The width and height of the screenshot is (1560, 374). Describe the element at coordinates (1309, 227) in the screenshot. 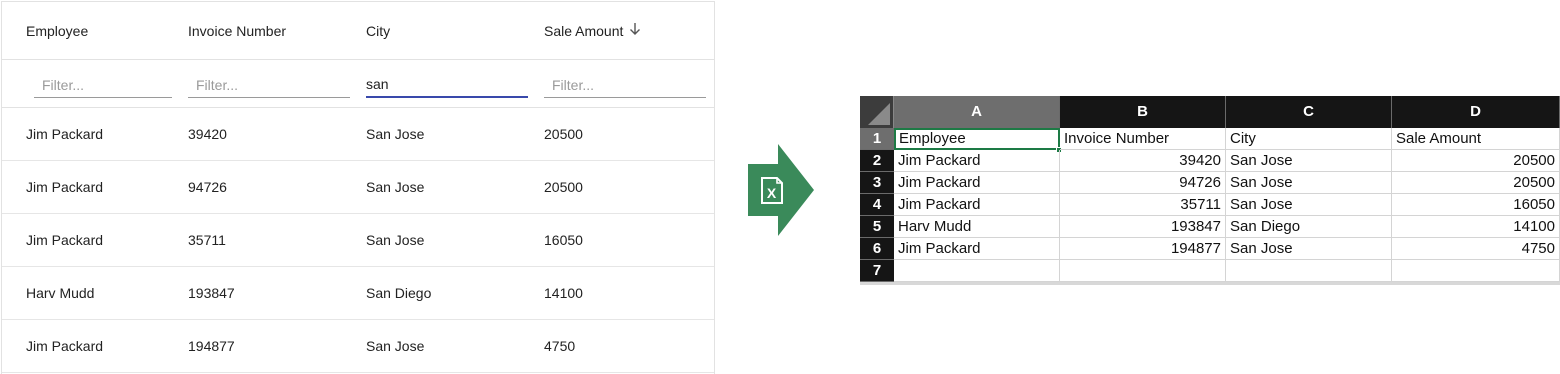

I see `cell-c5: San Diego` at that location.